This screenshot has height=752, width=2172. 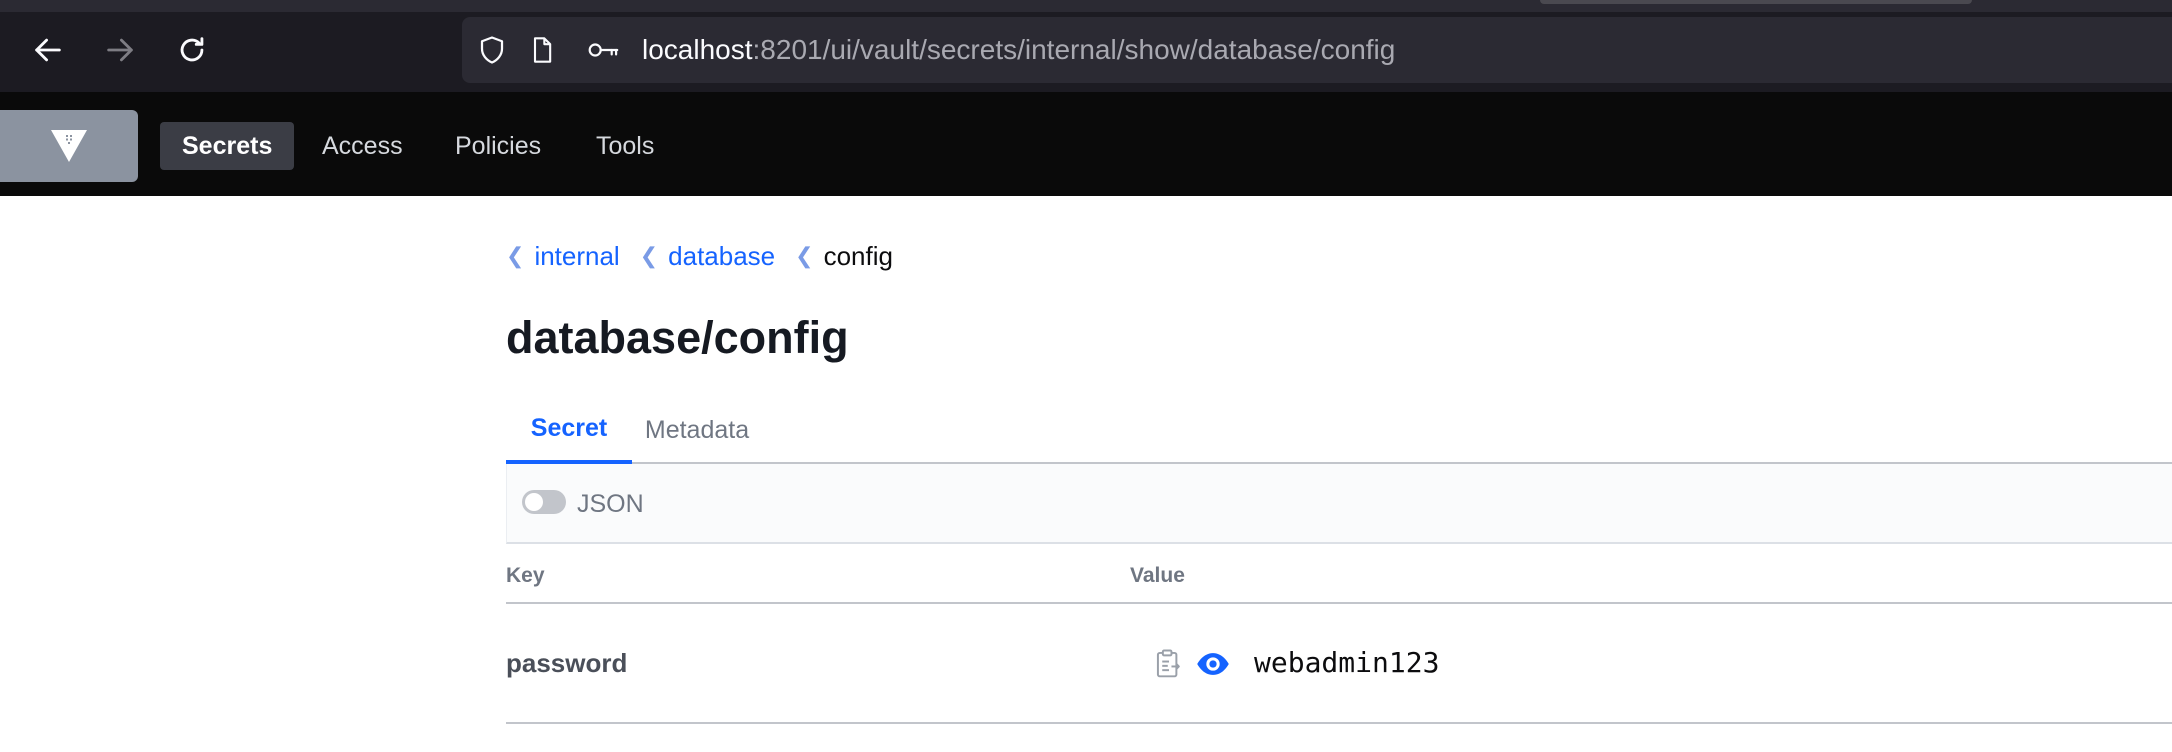 I want to click on page-icon, so click(x=542, y=50).